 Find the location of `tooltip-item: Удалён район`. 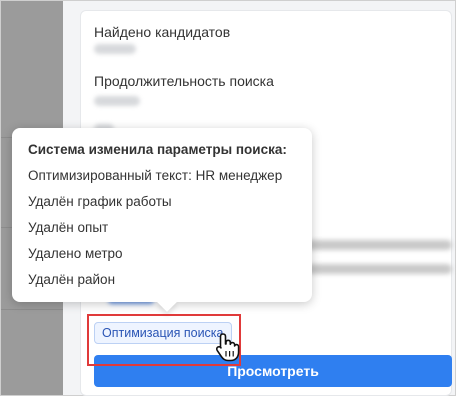

tooltip-item: Удалён район is located at coordinates (72, 279).